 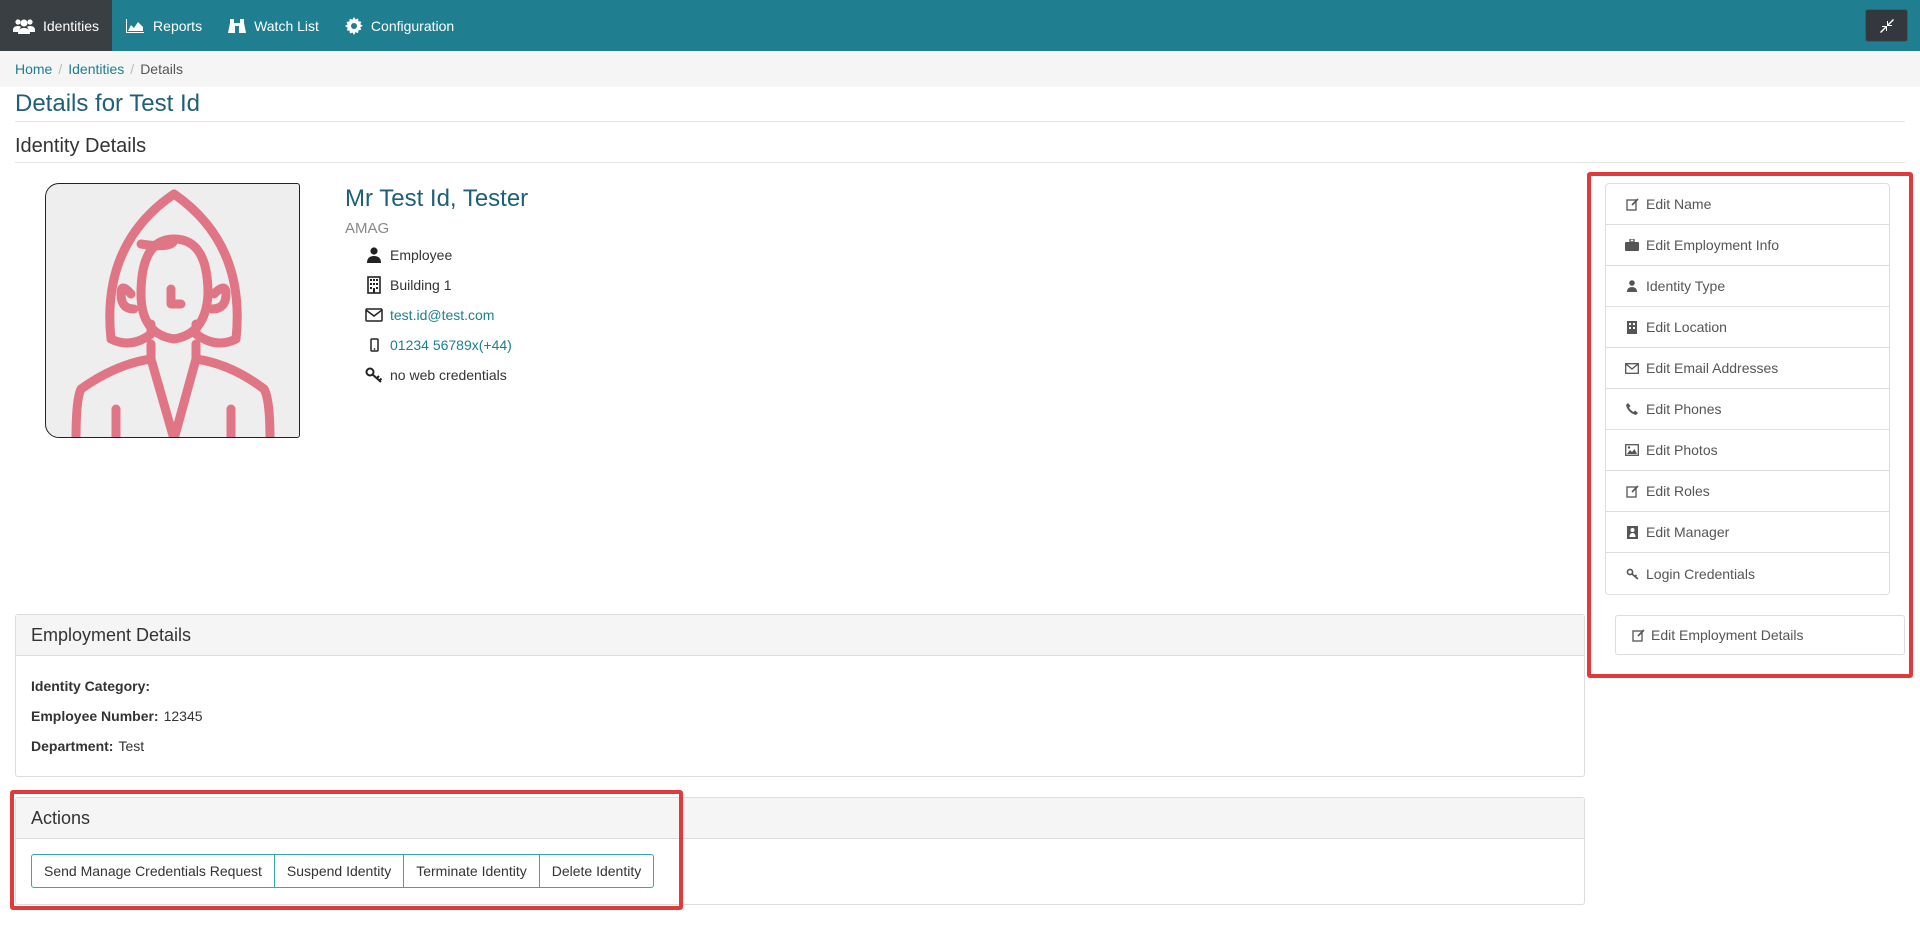 I want to click on edit-name-item: Edit Name, so click(x=1747, y=204).